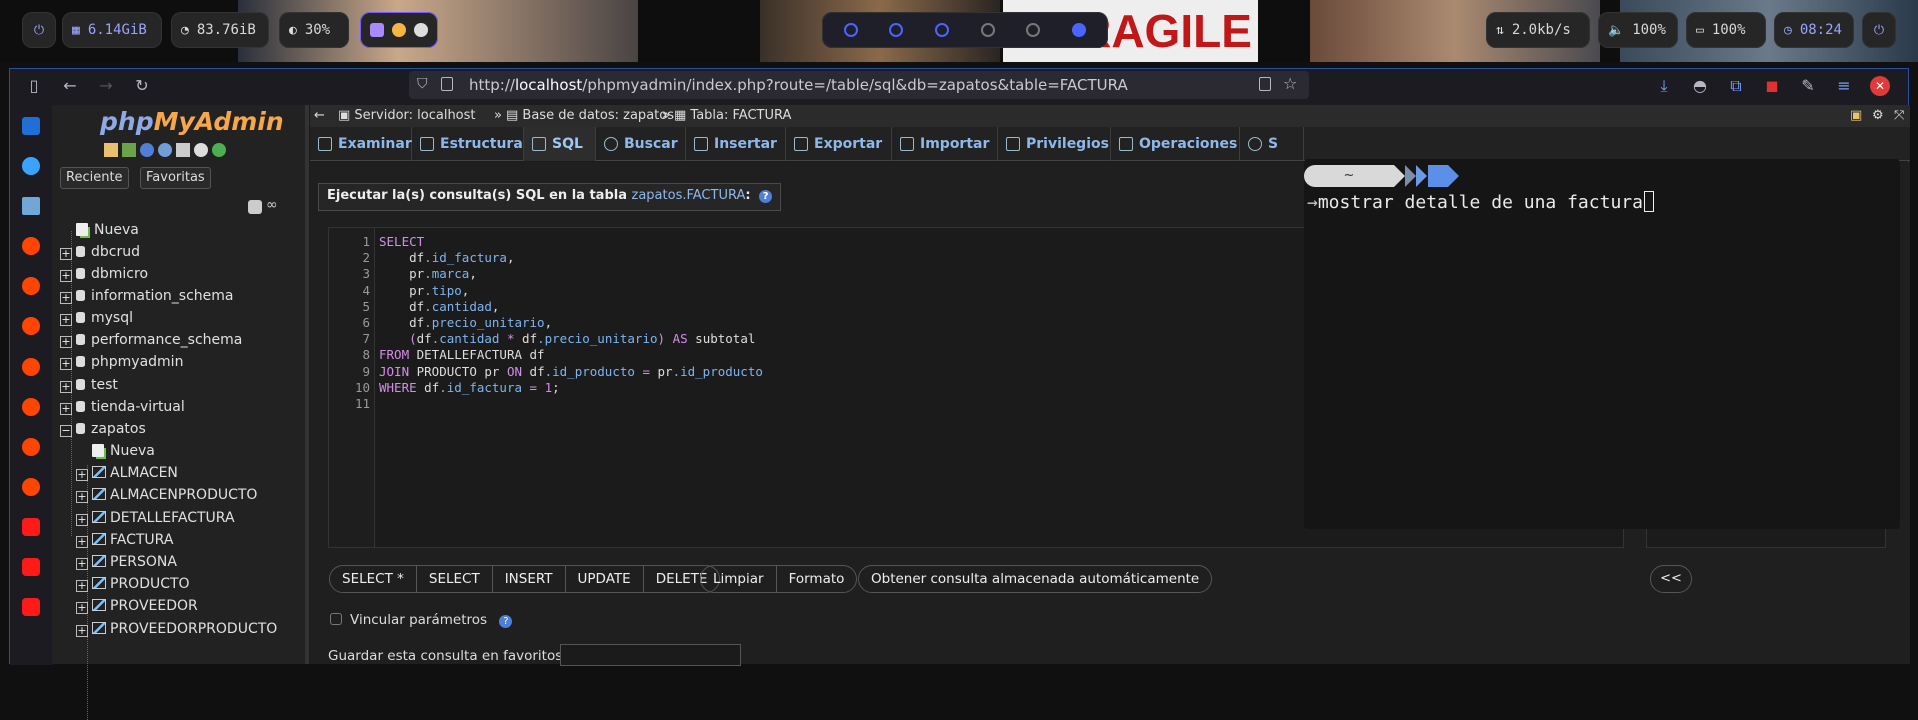 This screenshot has width=1918, height=720. I want to click on code-line: WHERE df.id_factura = 1;, so click(469, 387).